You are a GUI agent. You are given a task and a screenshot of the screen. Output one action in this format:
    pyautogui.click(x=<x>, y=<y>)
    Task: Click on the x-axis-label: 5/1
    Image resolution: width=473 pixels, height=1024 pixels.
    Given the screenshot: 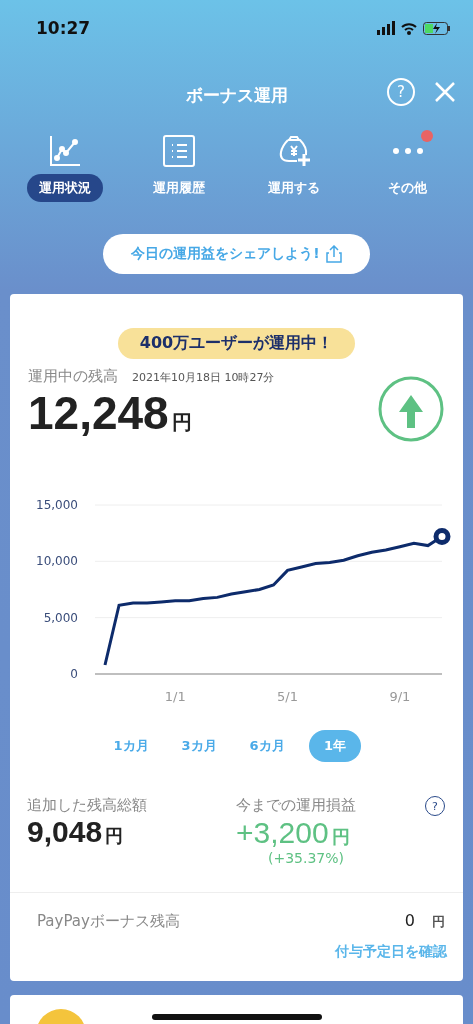 What is the action you would take?
    pyautogui.click(x=287, y=696)
    